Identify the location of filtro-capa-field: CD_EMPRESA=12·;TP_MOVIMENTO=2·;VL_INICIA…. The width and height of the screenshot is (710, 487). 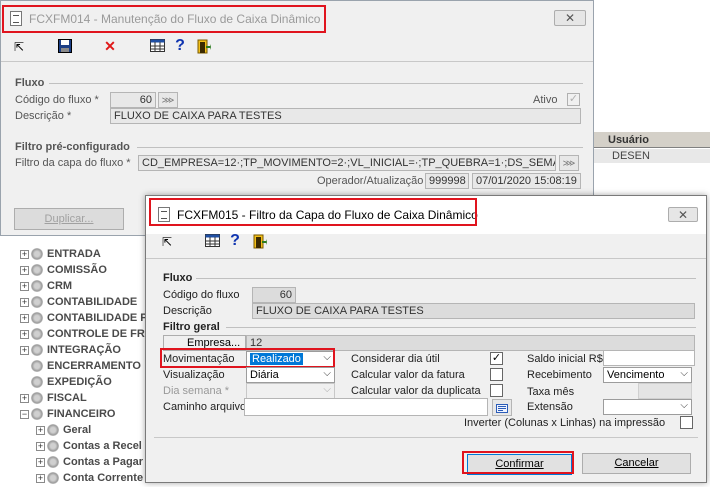
(347, 163).